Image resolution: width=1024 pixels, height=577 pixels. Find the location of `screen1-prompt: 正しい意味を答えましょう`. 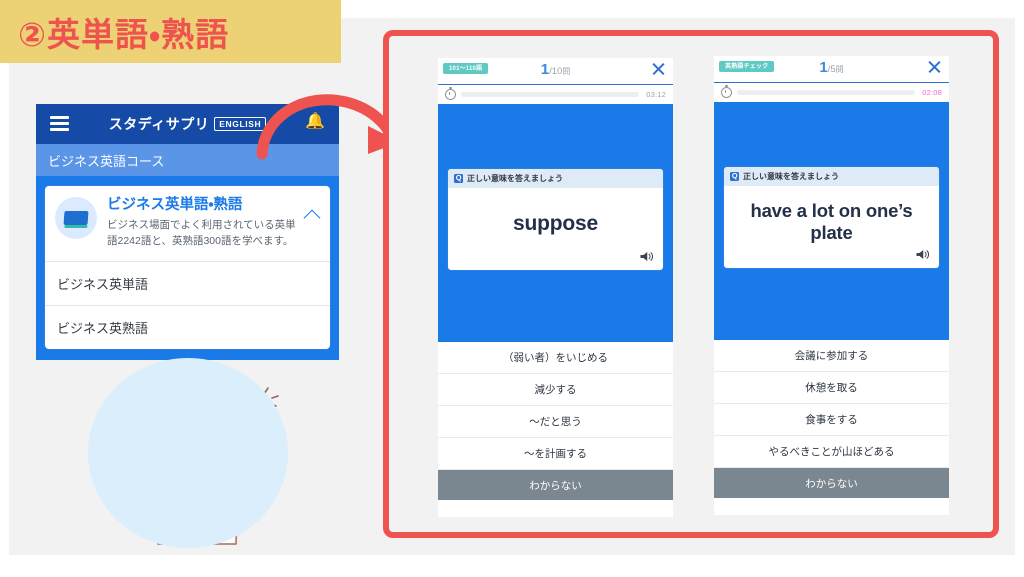

screen1-prompt: 正しい意味を答えましょう is located at coordinates (555, 178).